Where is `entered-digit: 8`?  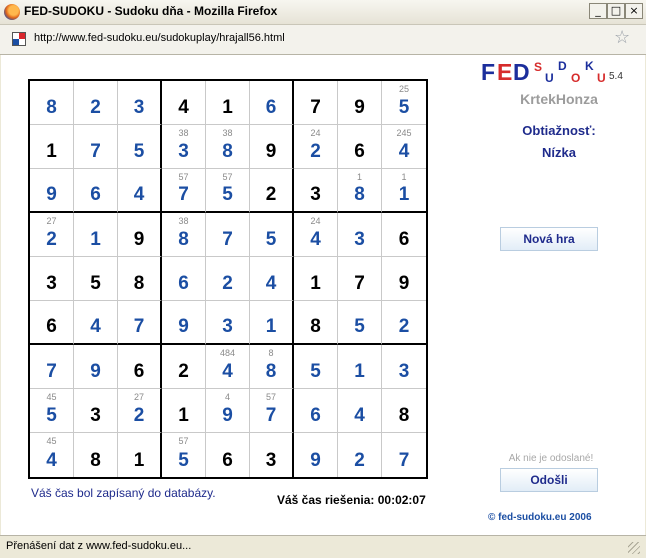
entered-digit: 8 is located at coordinates (227, 151).